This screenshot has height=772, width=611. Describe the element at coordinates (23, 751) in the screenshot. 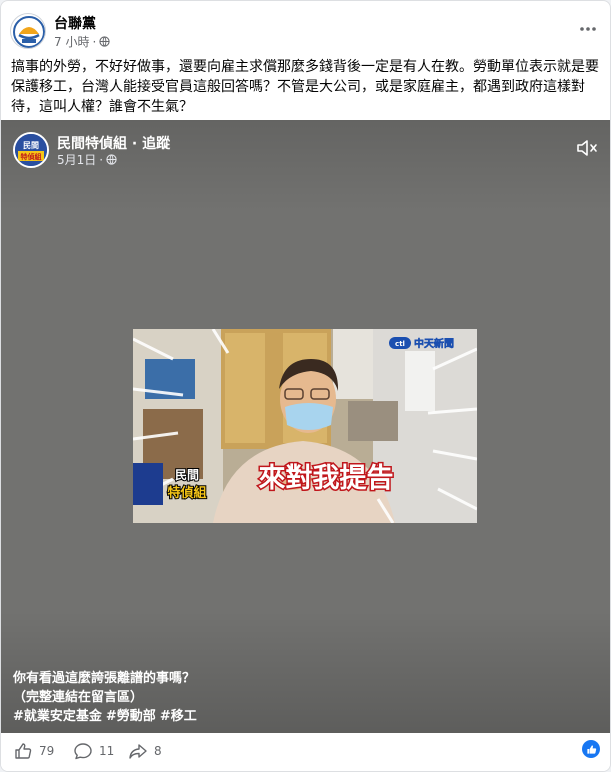

I see `like-icon` at that location.